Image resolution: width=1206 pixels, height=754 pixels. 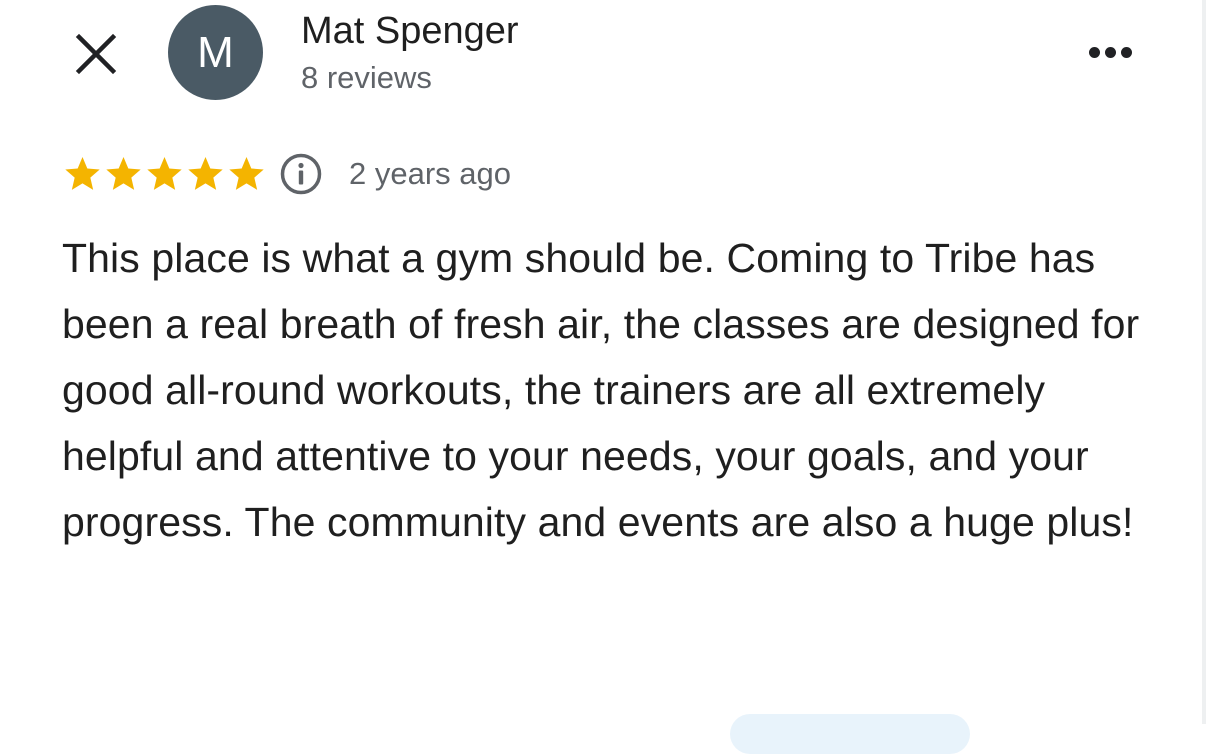 What do you see at coordinates (1204, 362) in the screenshot?
I see `scroll-edge` at bounding box center [1204, 362].